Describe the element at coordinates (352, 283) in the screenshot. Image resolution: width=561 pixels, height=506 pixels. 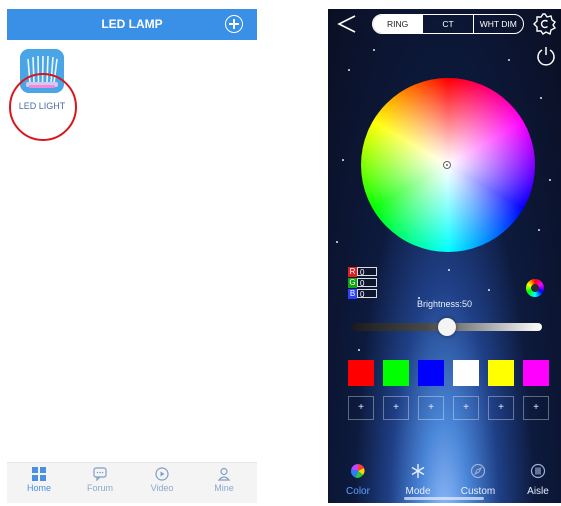
I see `rgb-key: G` at that location.